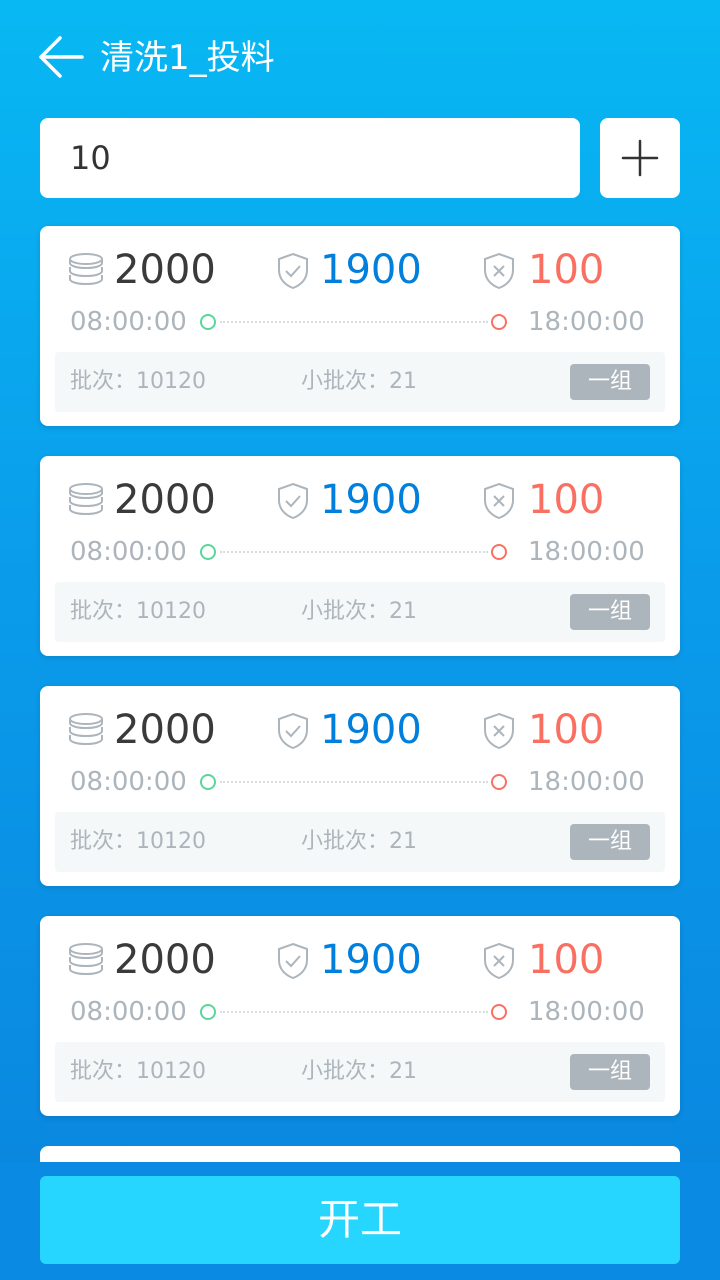  Describe the element at coordinates (187, 58) in the screenshot. I see `page-title: 清洗1_投料` at that location.